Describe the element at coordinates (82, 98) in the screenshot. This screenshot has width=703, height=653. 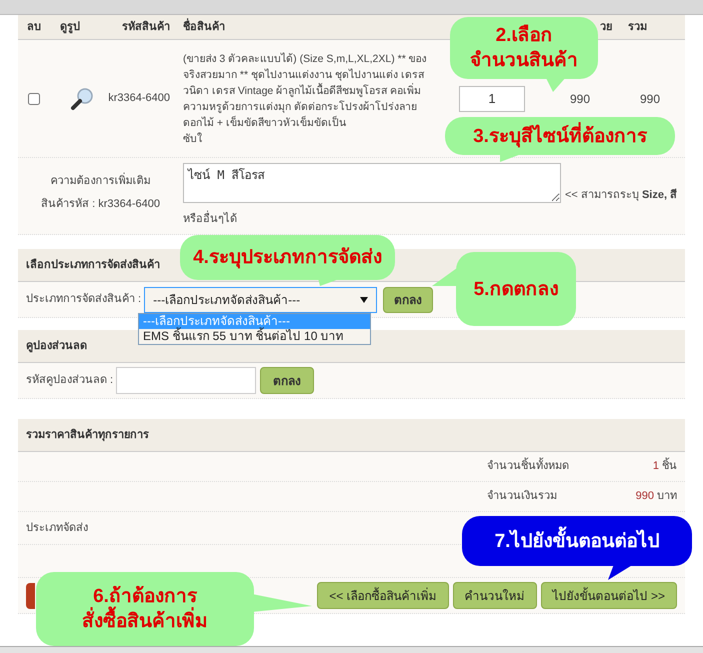
I see `magnifier-icon` at that location.